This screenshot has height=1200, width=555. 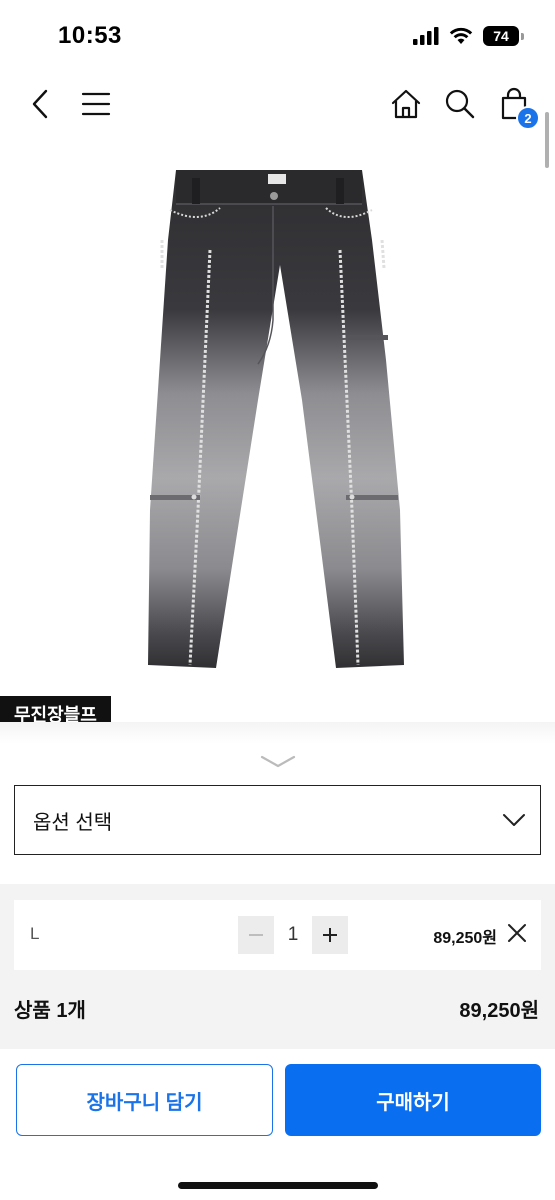 I want to click on sheet-divider, so click(x=277, y=733).